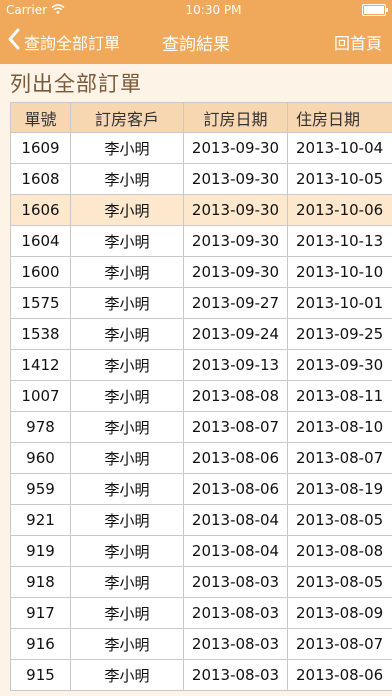 The height and width of the screenshot is (696, 392). Describe the element at coordinates (236, 365) in the screenshot. I see `booking-date-cell: 2013-09-13` at that location.